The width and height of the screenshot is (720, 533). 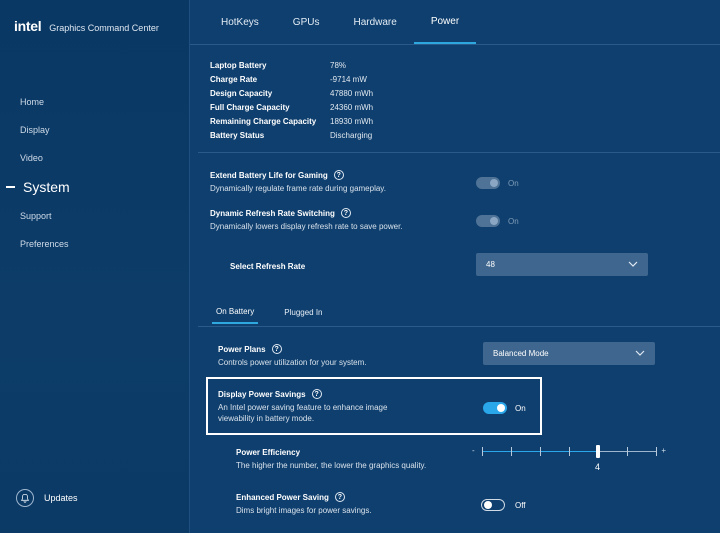 What do you see at coordinates (25, 498) in the screenshot?
I see `bell-icon` at bounding box center [25, 498].